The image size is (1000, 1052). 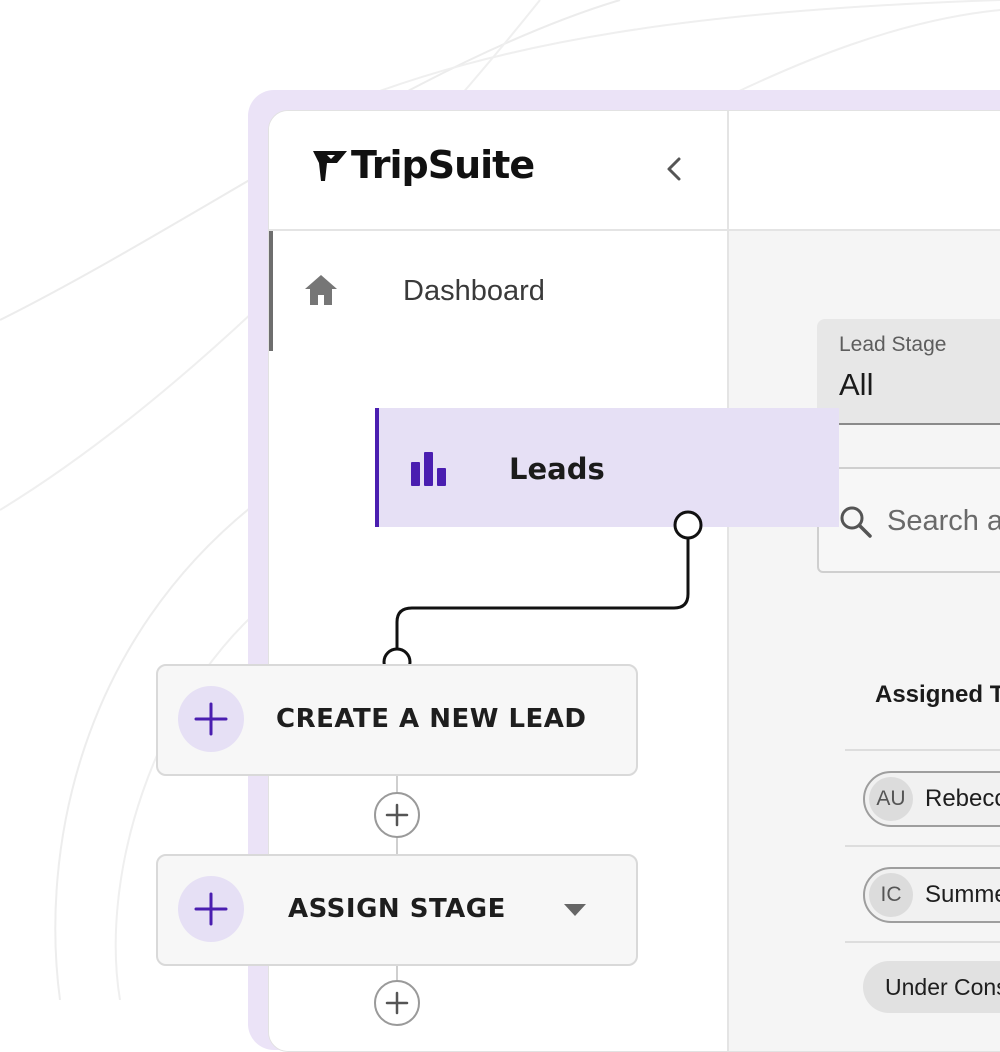 I want to click on main-header, so click(x=864, y=171).